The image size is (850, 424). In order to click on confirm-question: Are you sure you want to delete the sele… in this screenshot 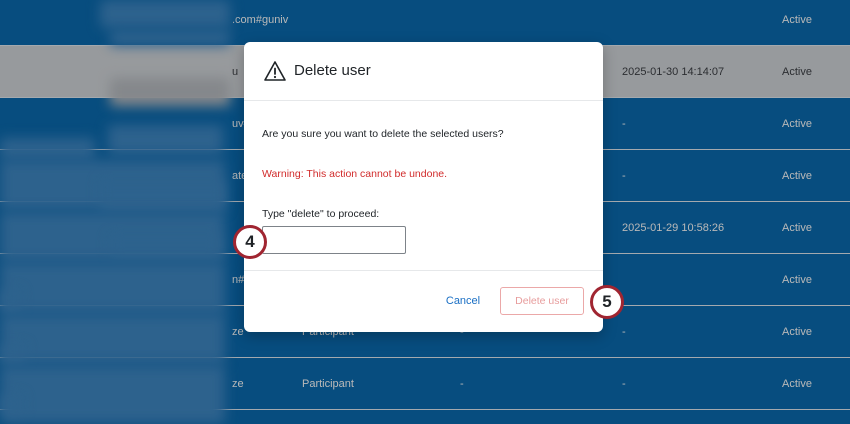, I will do `click(383, 134)`.